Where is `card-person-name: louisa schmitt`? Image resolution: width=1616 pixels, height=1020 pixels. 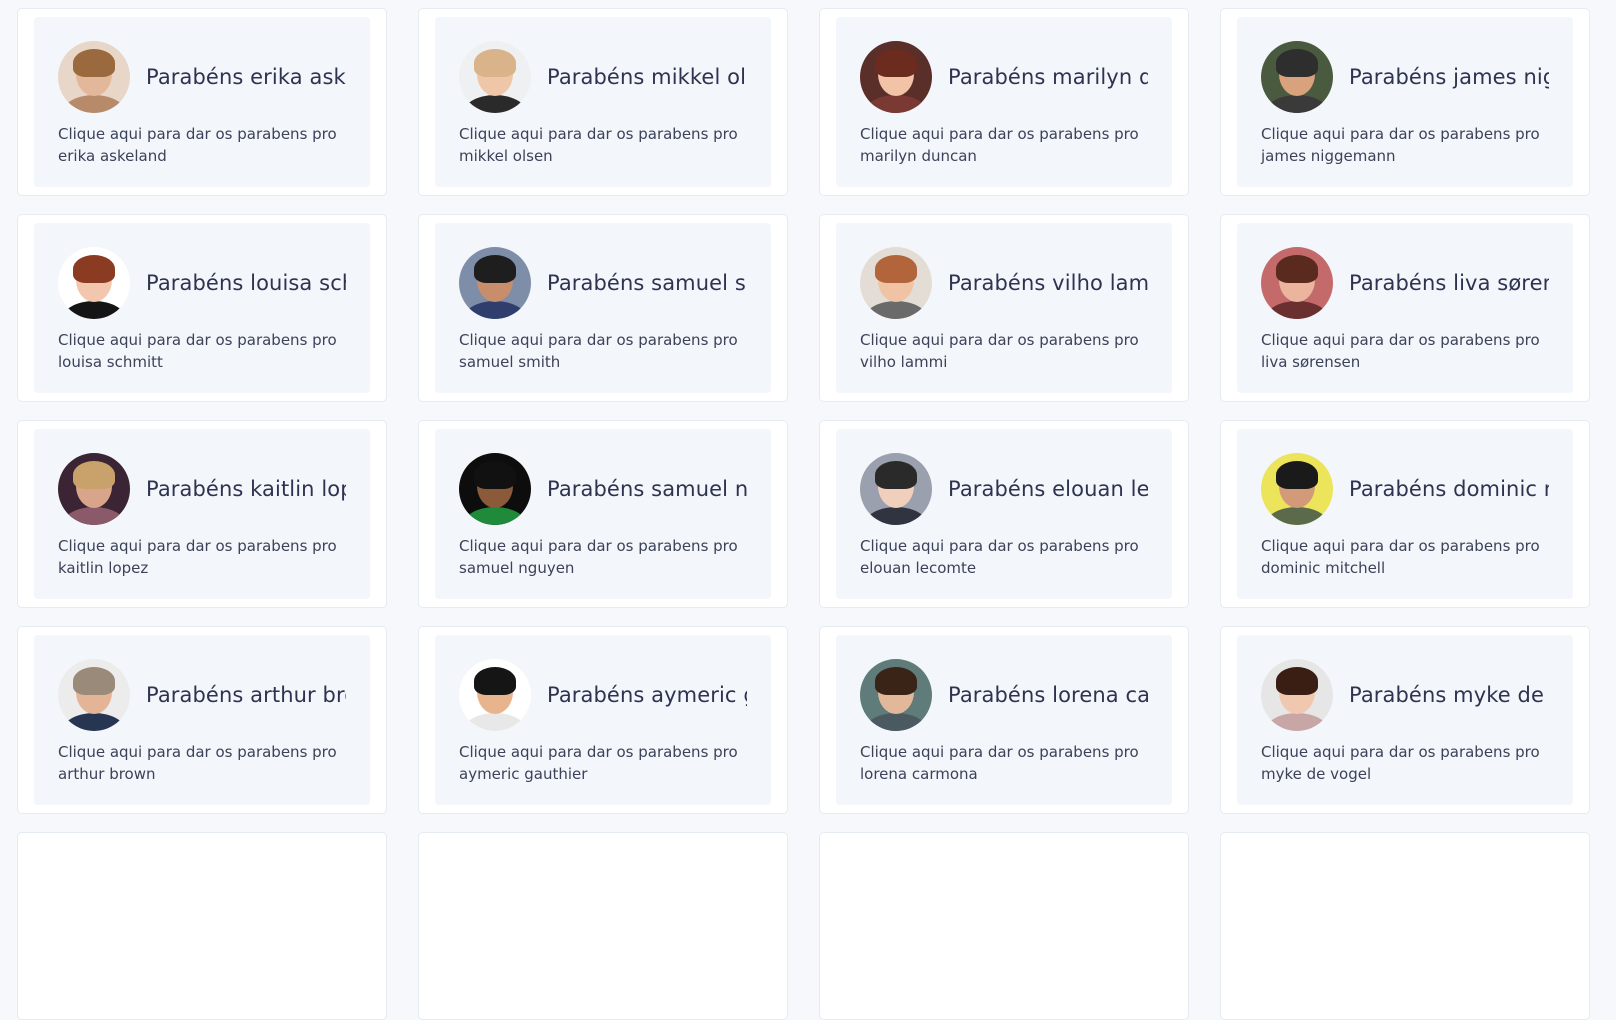 card-person-name: louisa schmitt is located at coordinates (110, 362).